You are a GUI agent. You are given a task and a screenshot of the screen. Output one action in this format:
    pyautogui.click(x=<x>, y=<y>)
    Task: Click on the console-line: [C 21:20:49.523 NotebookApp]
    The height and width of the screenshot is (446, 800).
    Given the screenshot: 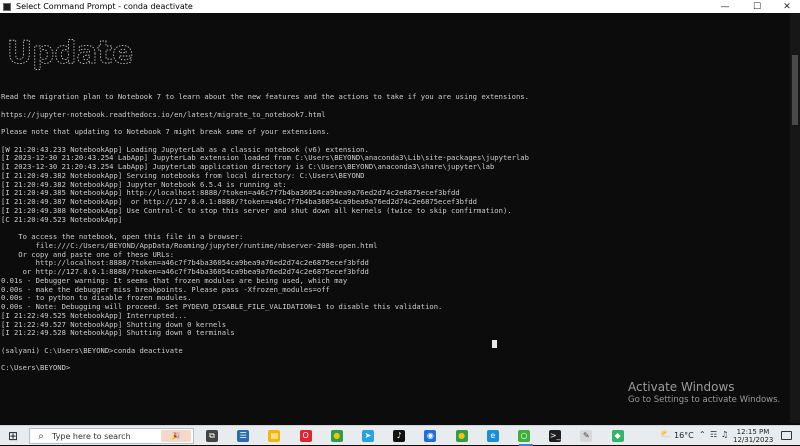 What is the action you would take?
    pyautogui.click(x=62, y=219)
    